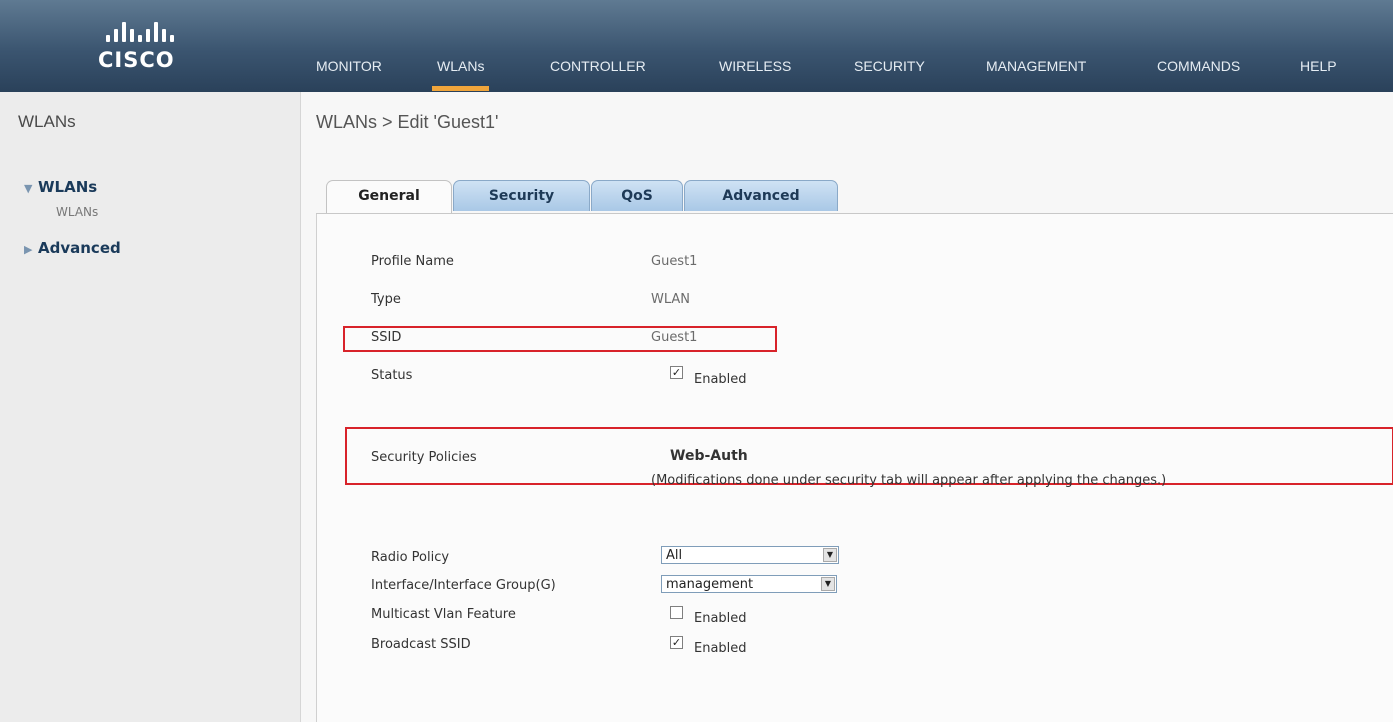 The image size is (1393, 722). I want to click on expanded-arrow-icon: ▼, so click(28, 188).